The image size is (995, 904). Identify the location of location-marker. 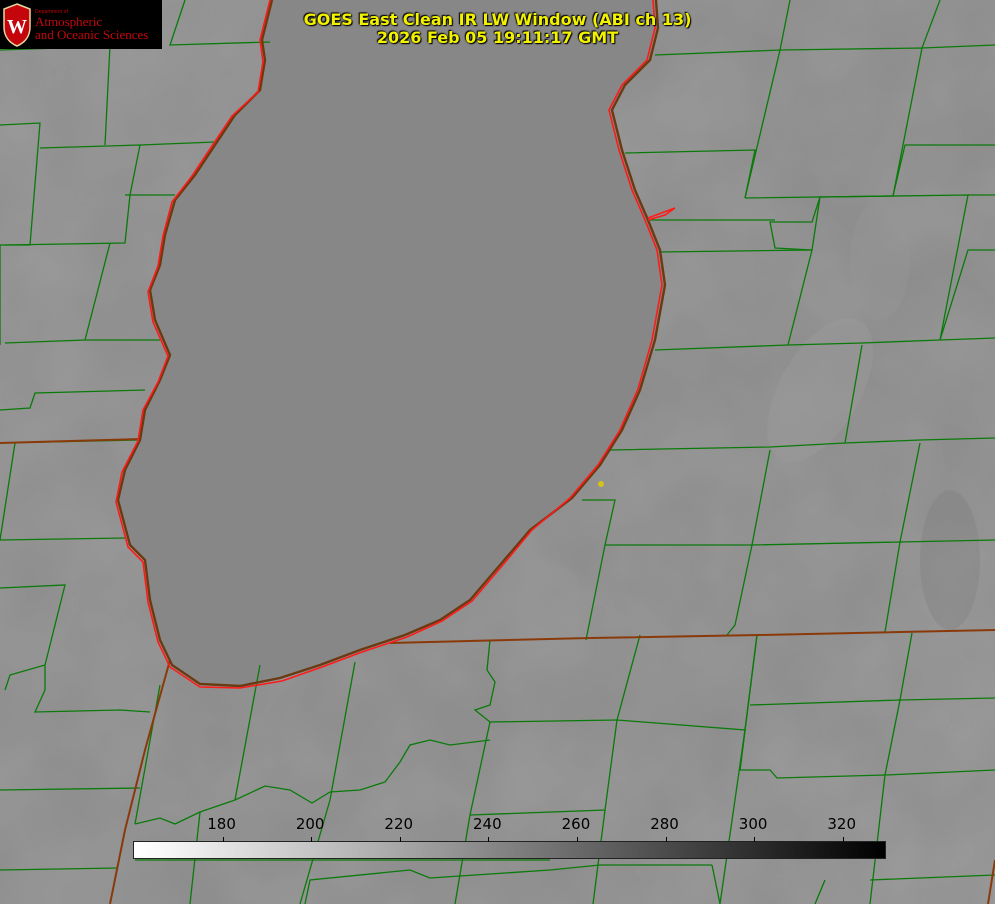
(601, 484).